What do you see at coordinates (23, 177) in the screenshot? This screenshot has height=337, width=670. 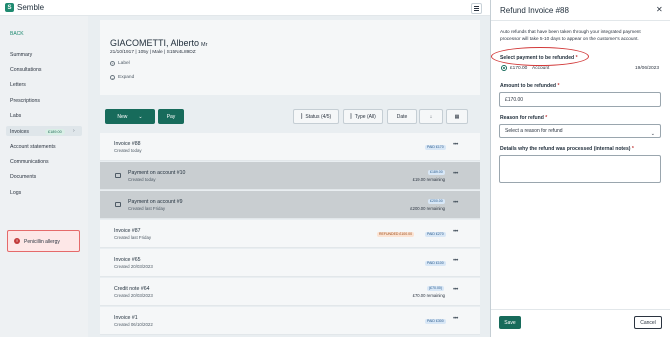 I see `sidebar-item-documents: Documents` at bounding box center [23, 177].